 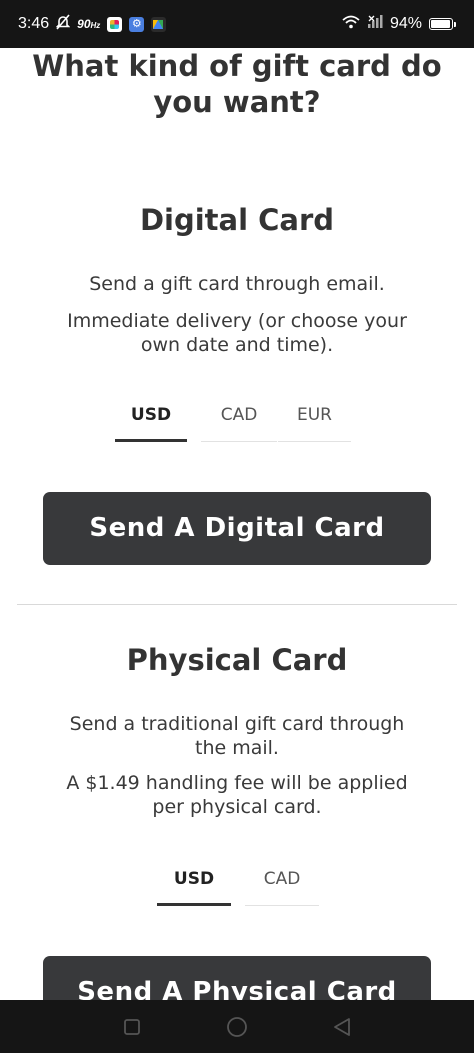 I want to click on back-button, so click(x=342, y=1027).